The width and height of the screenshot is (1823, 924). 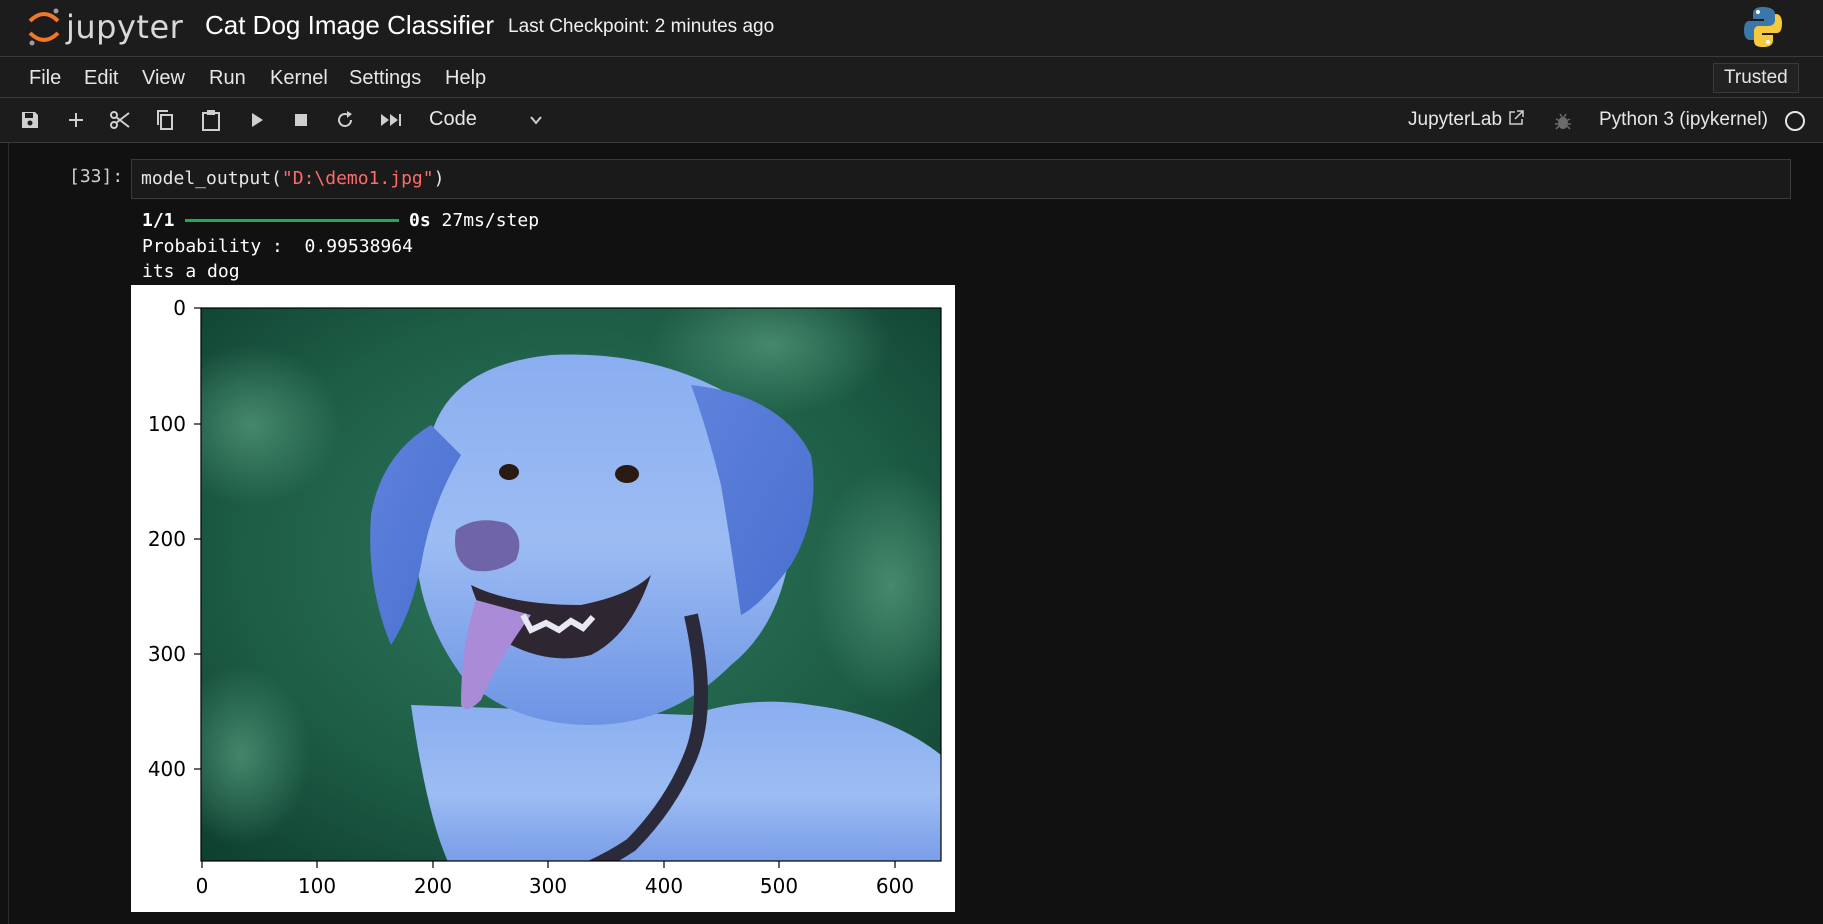 I want to click on output-timing-rest: 27ms/step, so click(x=485, y=220).